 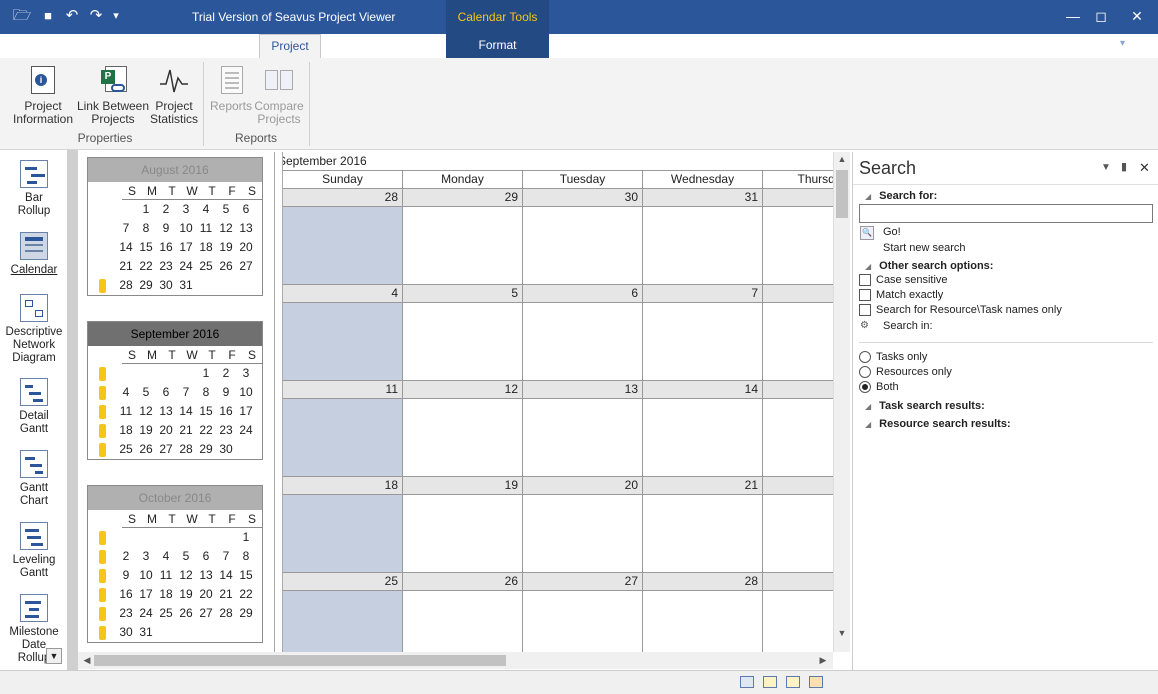 What do you see at coordinates (126, 632) in the screenshot?
I see `day-cell: 30` at bounding box center [126, 632].